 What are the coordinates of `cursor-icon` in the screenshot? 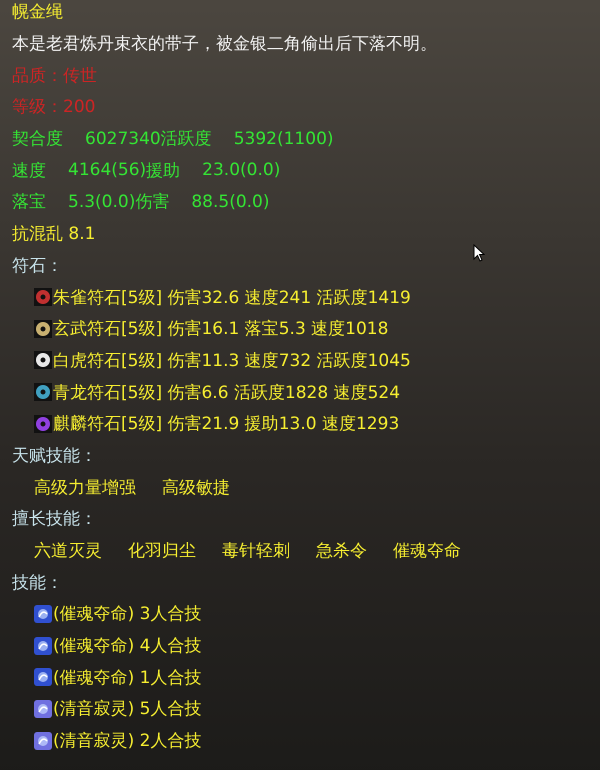 It's located at (479, 253).